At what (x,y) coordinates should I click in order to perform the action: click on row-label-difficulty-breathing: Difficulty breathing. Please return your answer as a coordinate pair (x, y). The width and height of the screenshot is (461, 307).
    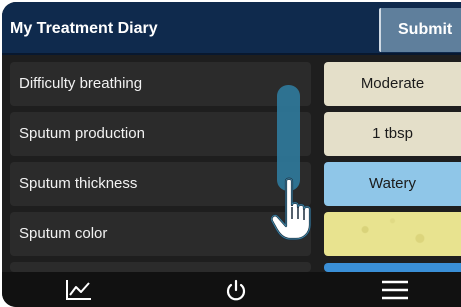
    Looking at the image, I should click on (160, 84).